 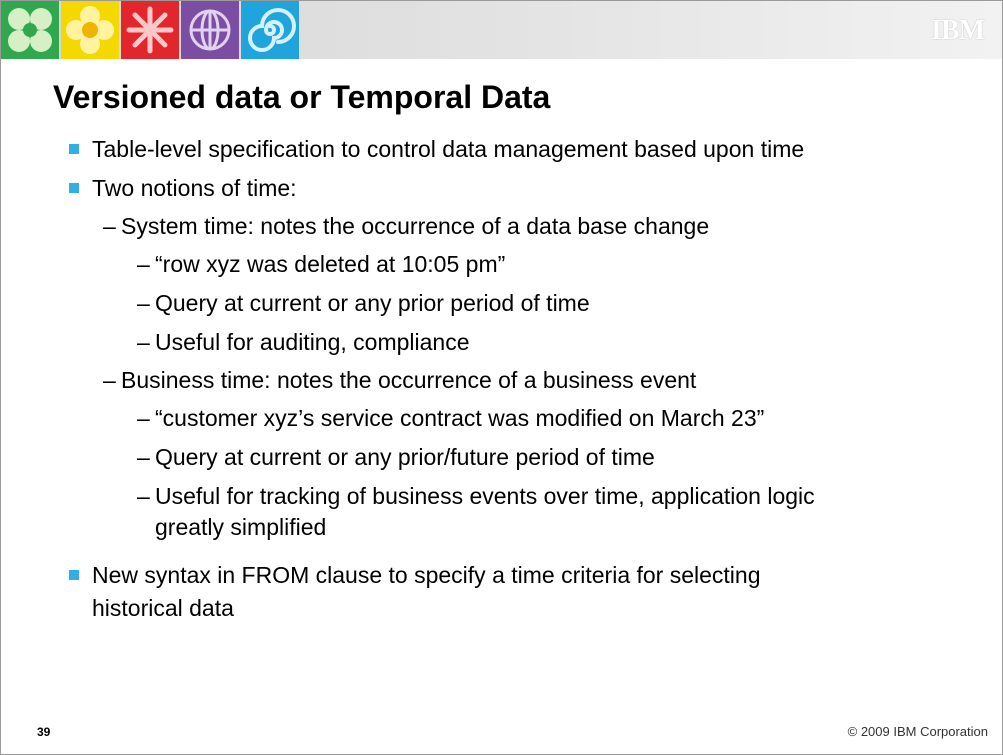 I want to click on bullet-text: “row xyz was deleted at 10:05 pm”, so click(x=330, y=264).